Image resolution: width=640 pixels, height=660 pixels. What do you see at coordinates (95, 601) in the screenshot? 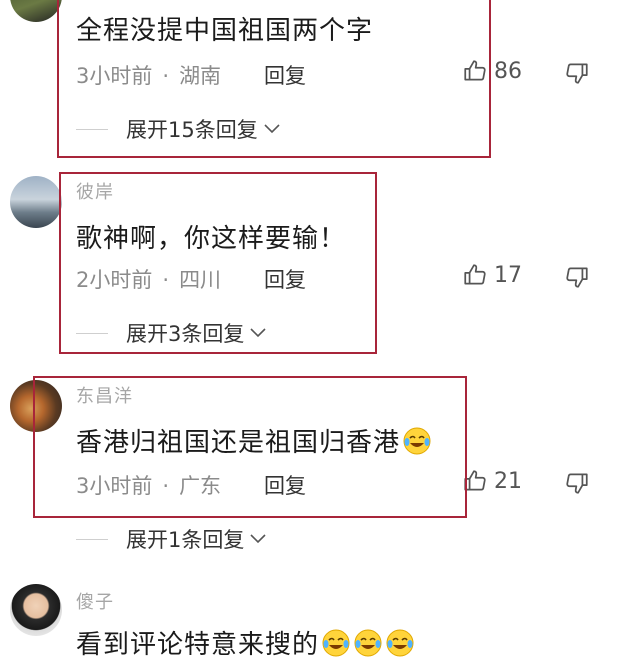
I see `username: 傻子` at bounding box center [95, 601].